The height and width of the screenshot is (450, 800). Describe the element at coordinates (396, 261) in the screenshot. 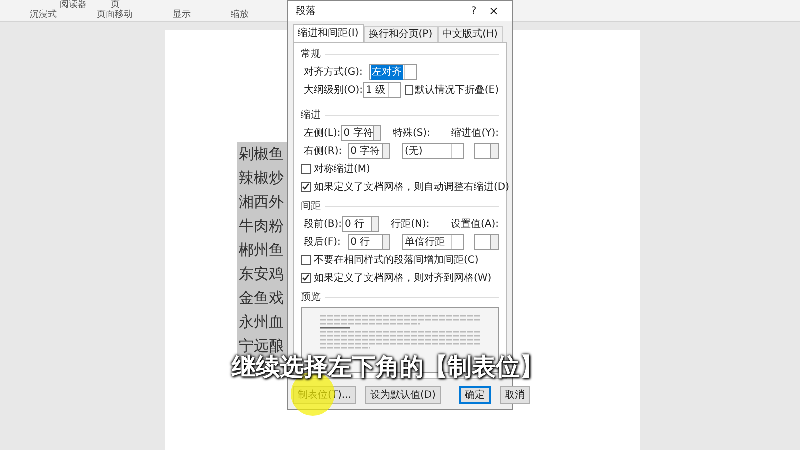

I see `checkbox-label: 不要在相同样式的段落间增加间距(C)` at that location.